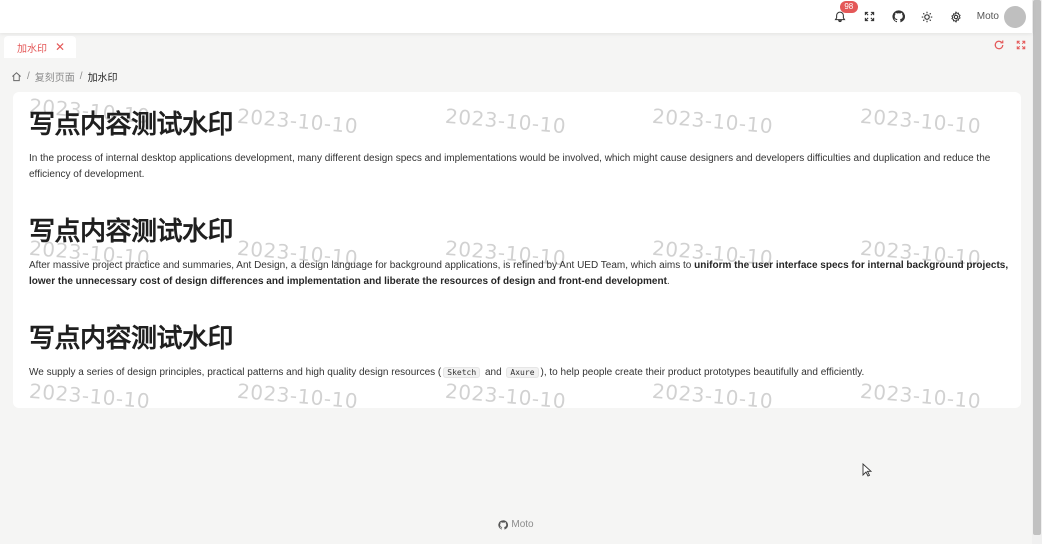 This screenshot has height=544, width=1042. I want to click on tab-label: 加水印, so click(32, 49).